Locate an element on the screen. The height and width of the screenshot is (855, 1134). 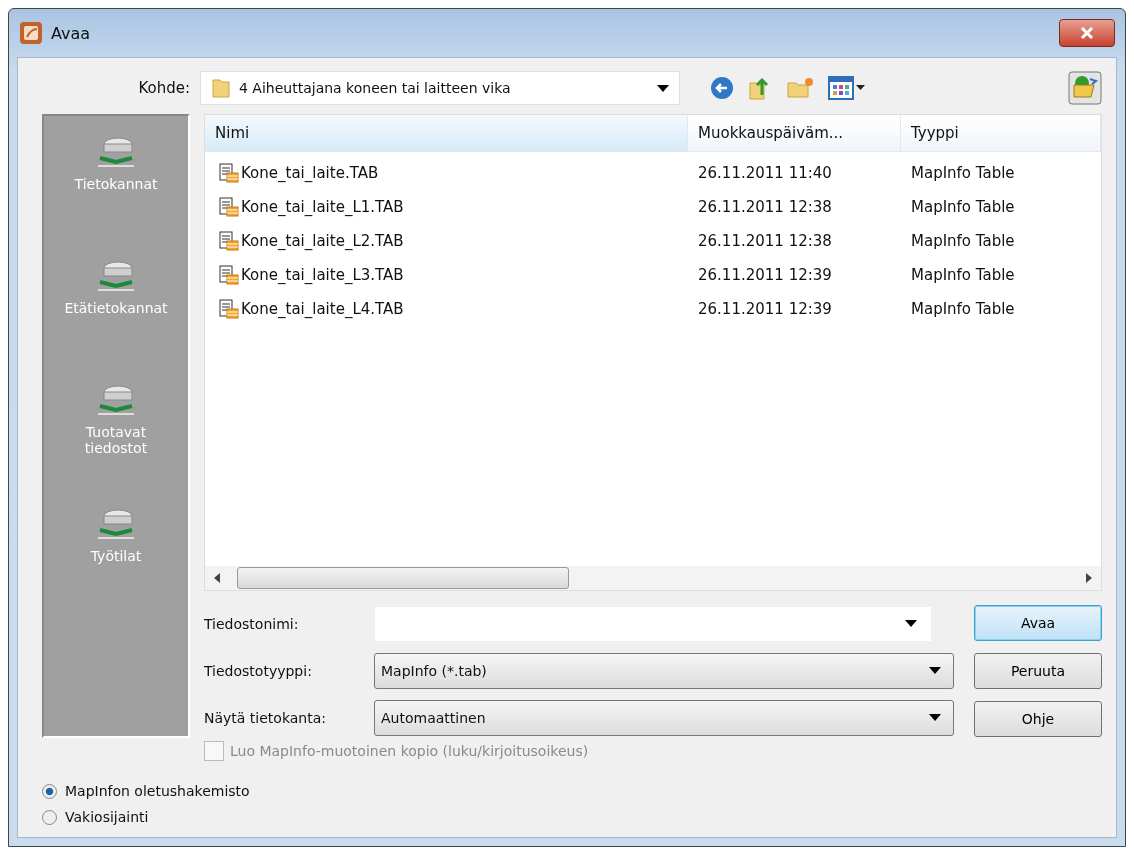
location-label: Kohde: is located at coordinates (163, 88).